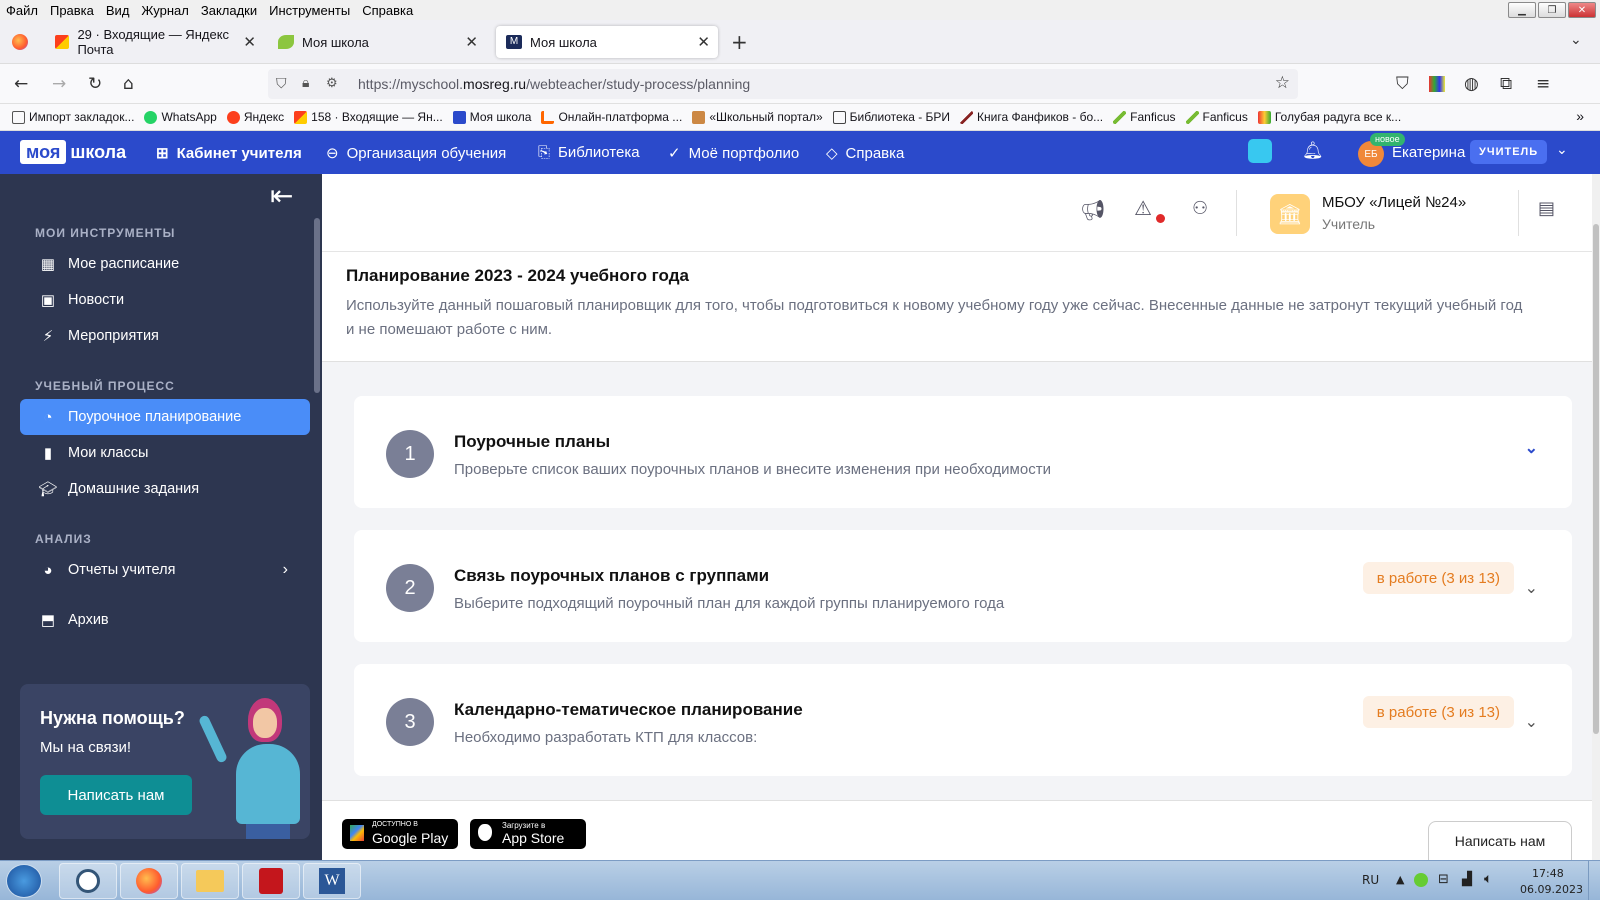 This screenshot has height=900, width=1600. What do you see at coordinates (229, 153) in the screenshot?
I see `nav-teacher-cabinet: ⊞ Кабинет учителя` at bounding box center [229, 153].